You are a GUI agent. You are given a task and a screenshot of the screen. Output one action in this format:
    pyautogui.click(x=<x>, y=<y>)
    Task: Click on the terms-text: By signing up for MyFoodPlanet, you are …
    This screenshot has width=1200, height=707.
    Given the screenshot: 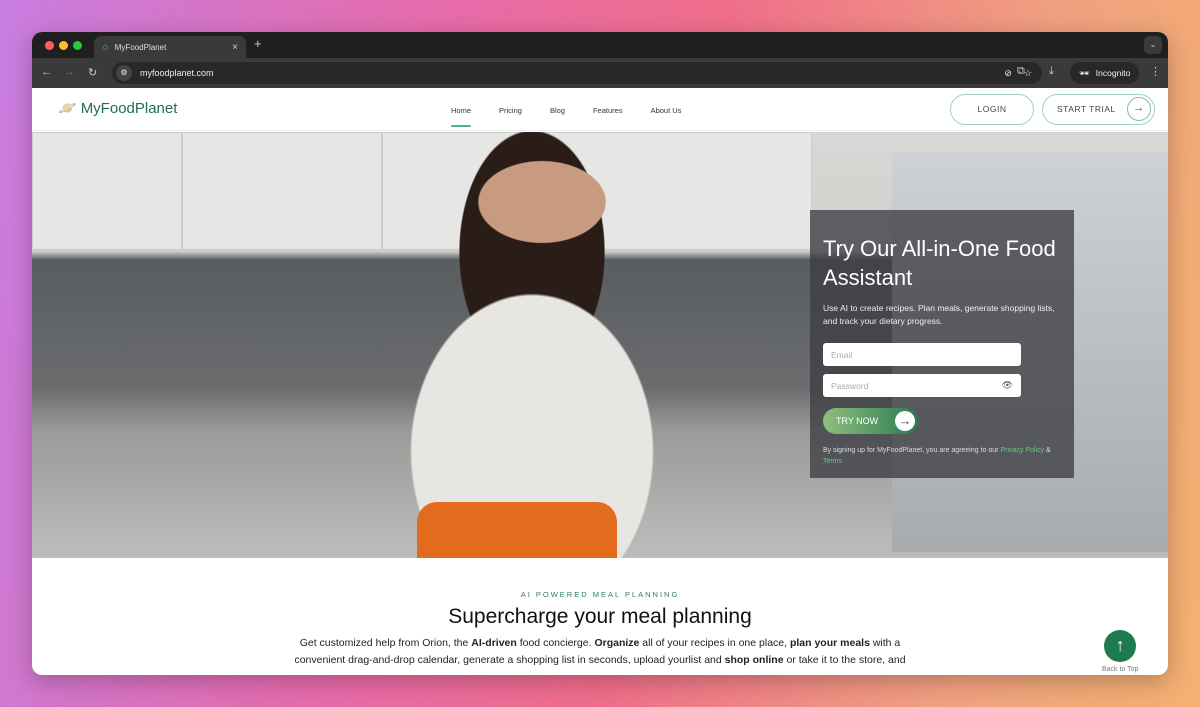 What is the action you would take?
    pyautogui.click(x=942, y=456)
    